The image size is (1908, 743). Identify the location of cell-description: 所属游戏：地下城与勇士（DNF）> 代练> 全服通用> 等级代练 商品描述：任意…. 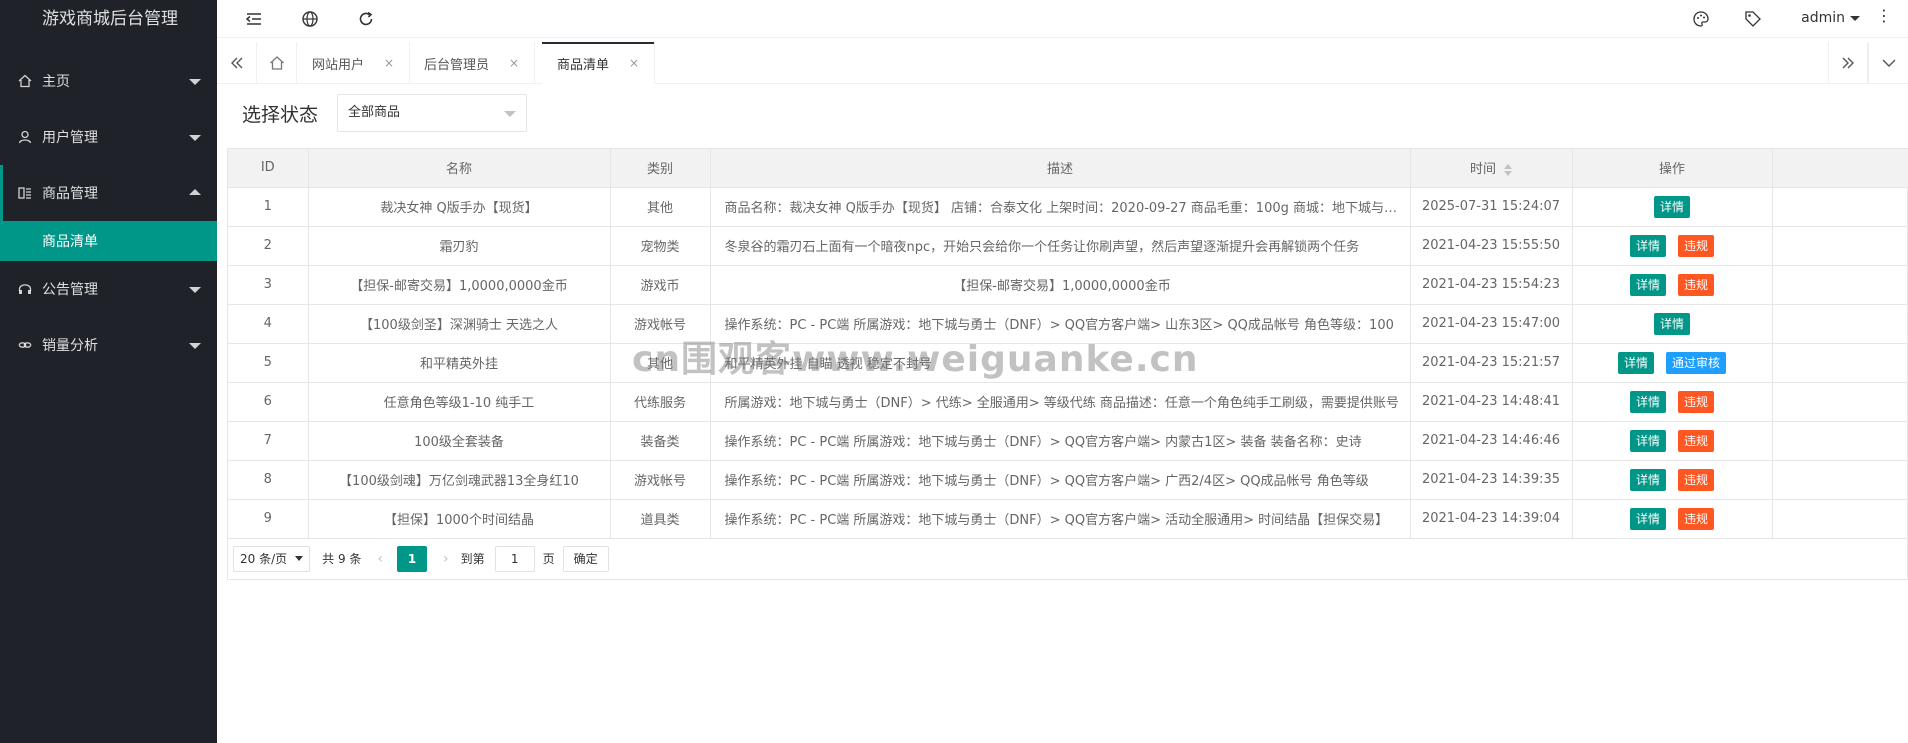
(1060, 402).